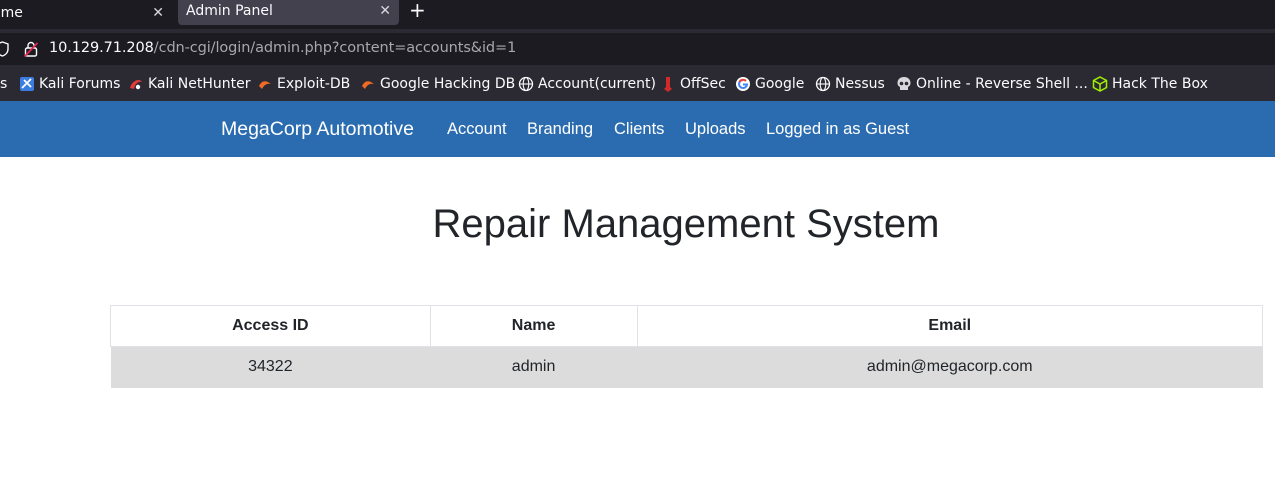 This screenshot has height=480, width=1275. What do you see at coordinates (448, 84) in the screenshot?
I see `bookmark-label: Google Hacking DB` at bounding box center [448, 84].